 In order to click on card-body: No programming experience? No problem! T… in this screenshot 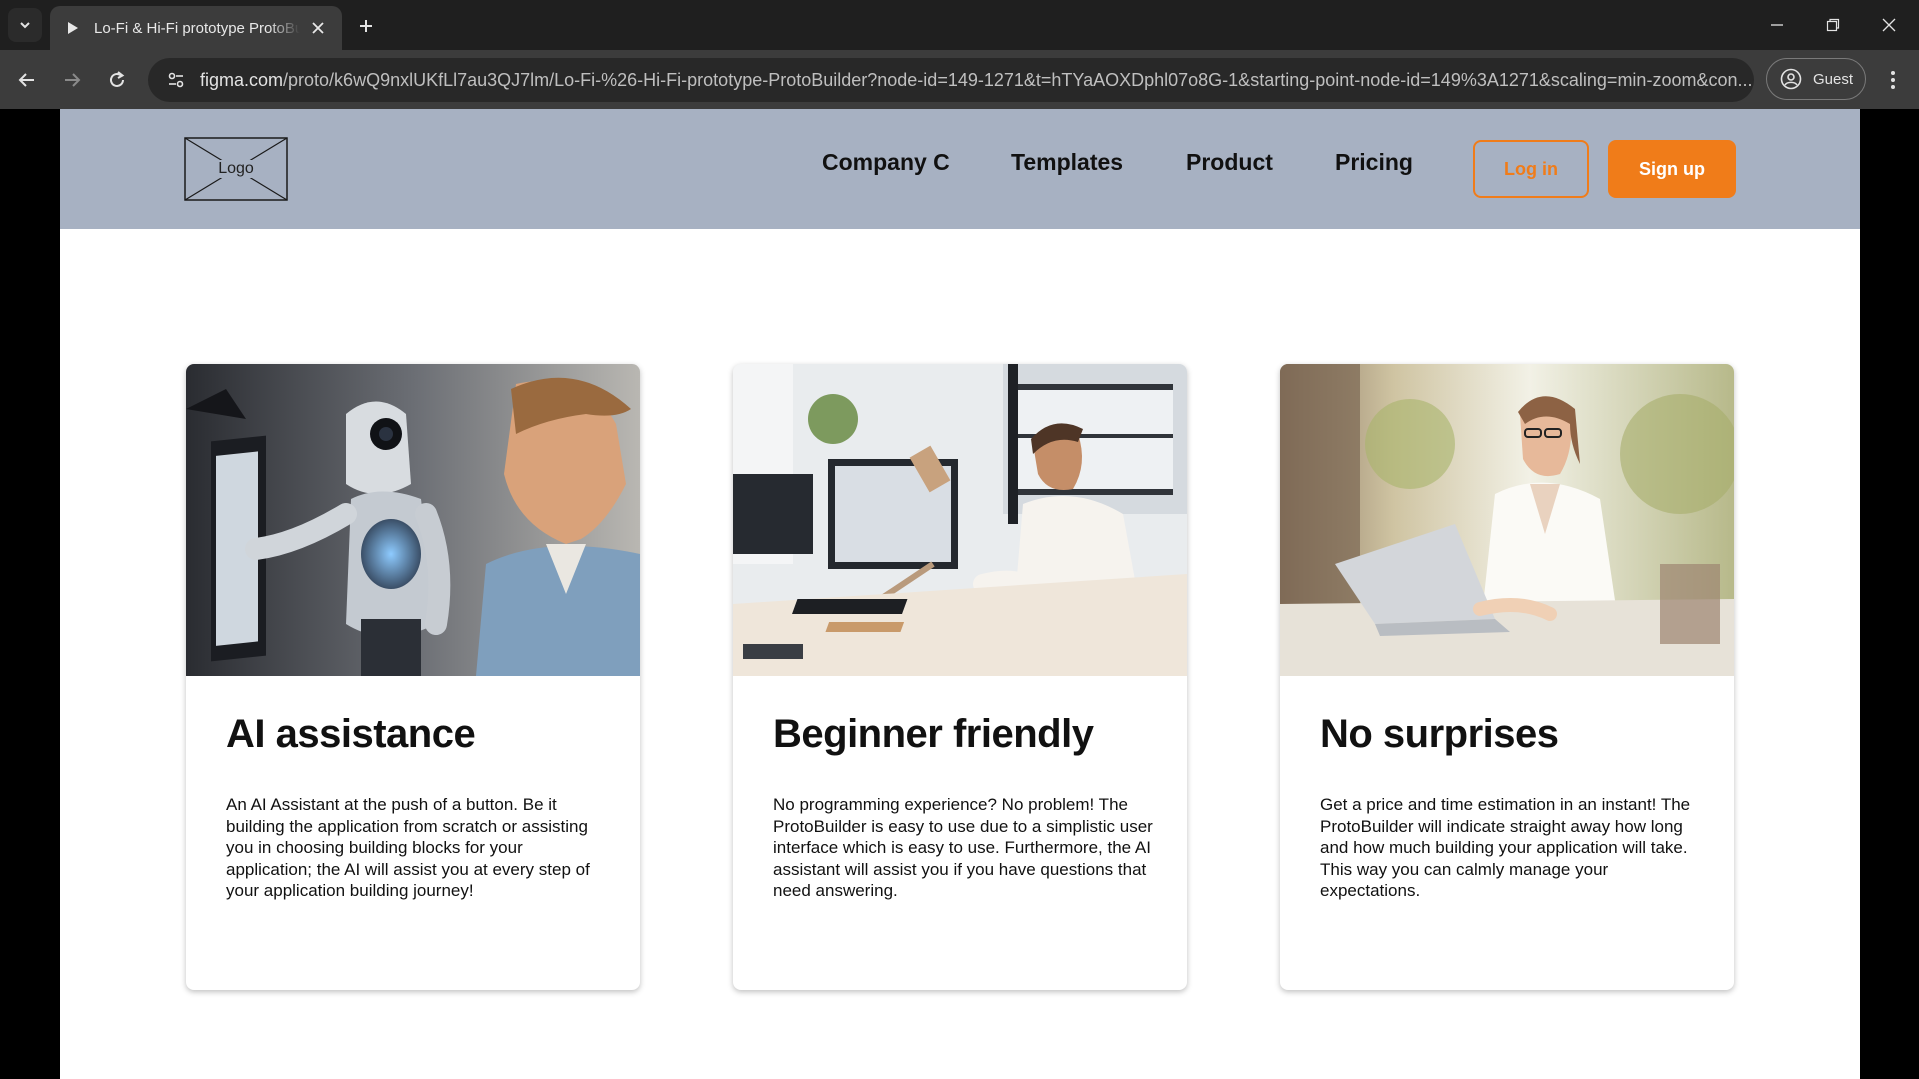, I will do `click(963, 847)`.